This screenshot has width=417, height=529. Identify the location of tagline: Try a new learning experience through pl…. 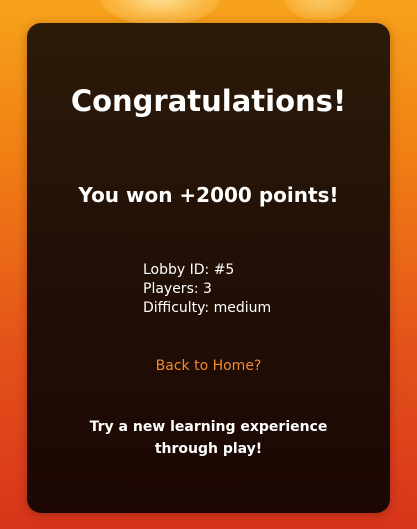
(208, 438).